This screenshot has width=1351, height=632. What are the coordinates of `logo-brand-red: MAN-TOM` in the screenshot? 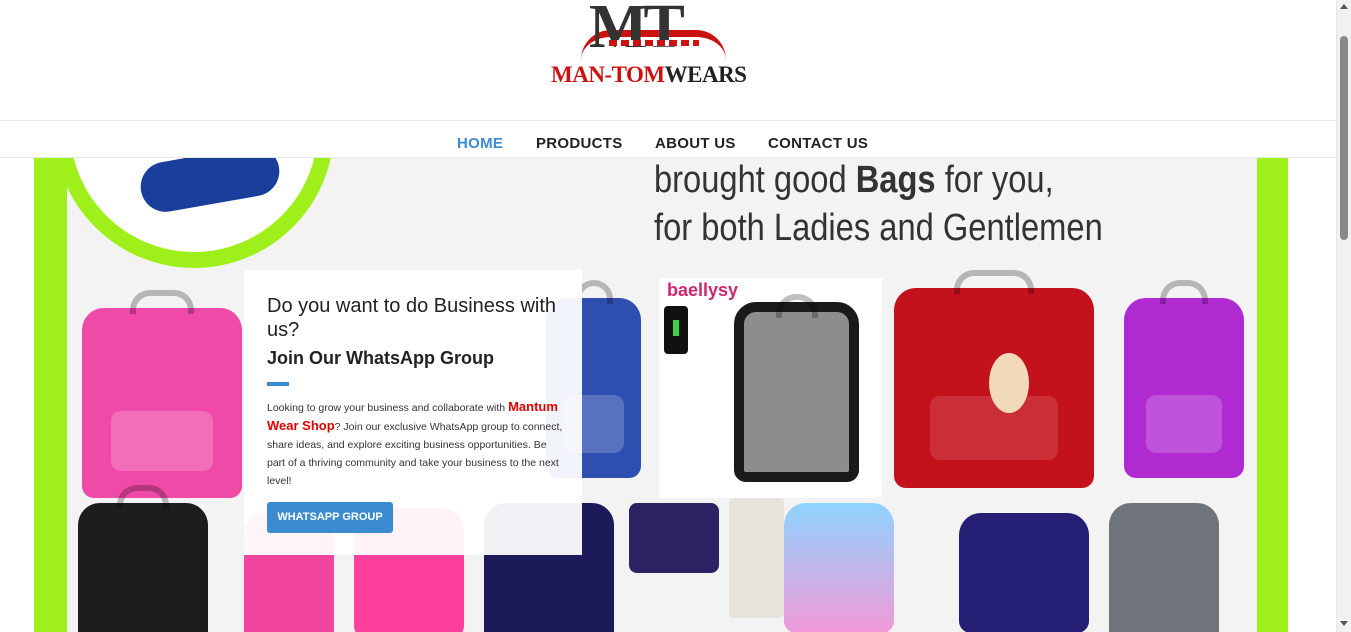 It's located at (608, 74).